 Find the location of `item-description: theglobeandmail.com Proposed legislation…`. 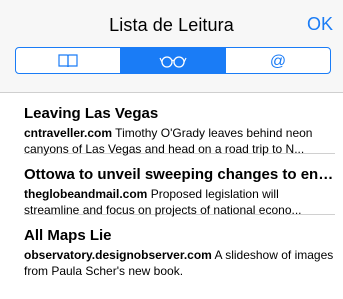

item-description: theglobeandmail.com Proposed legislation… is located at coordinates (179, 202).